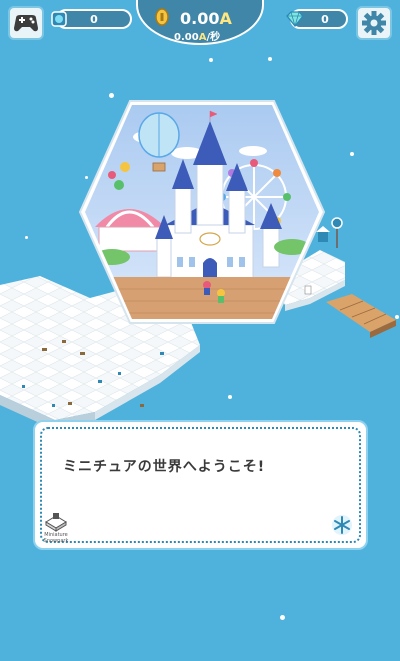  I want to click on snowpark-logo-text: Miniature Snowpark, so click(56, 538).